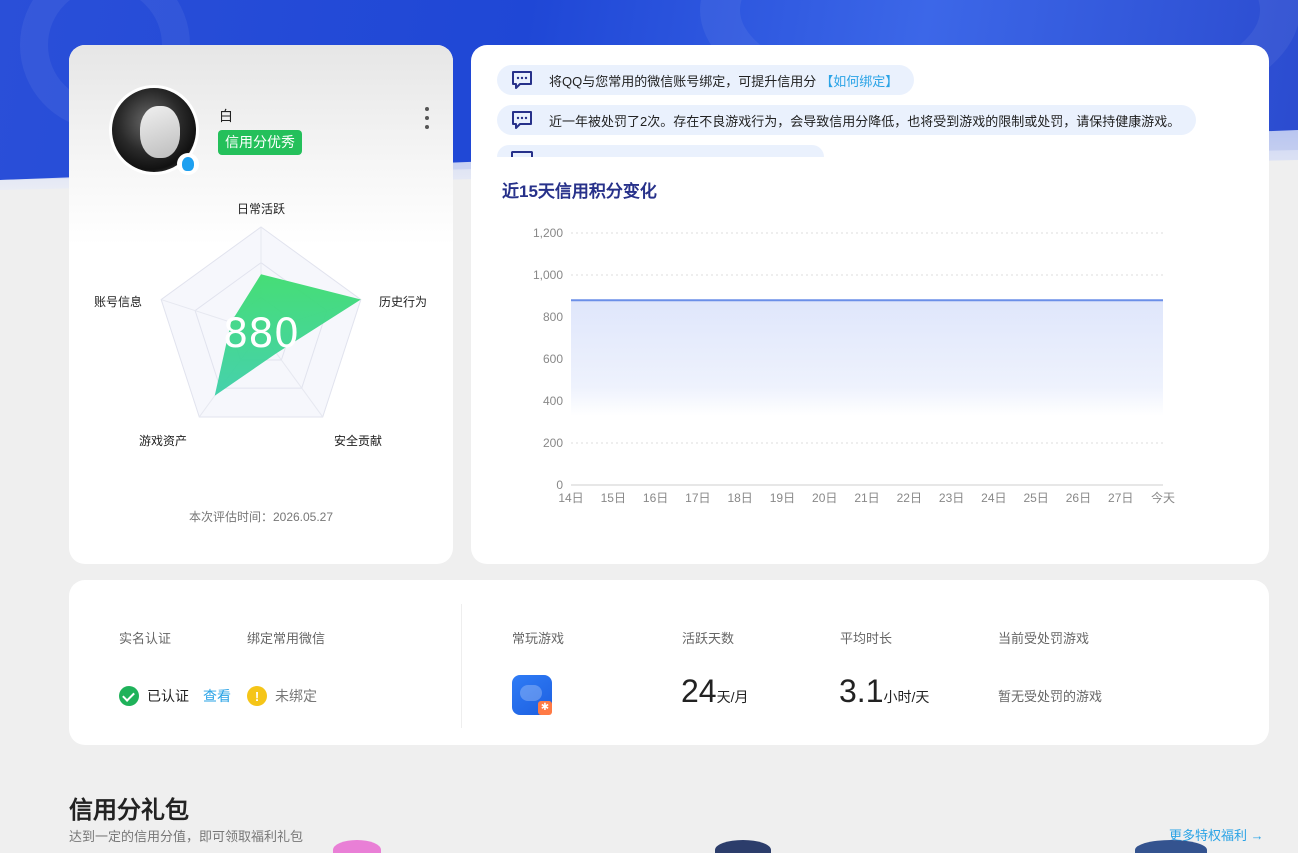  What do you see at coordinates (163, 441) in the screenshot?
I see `radar-label-assets: 游戏资产` at bounding box center [163, 441].